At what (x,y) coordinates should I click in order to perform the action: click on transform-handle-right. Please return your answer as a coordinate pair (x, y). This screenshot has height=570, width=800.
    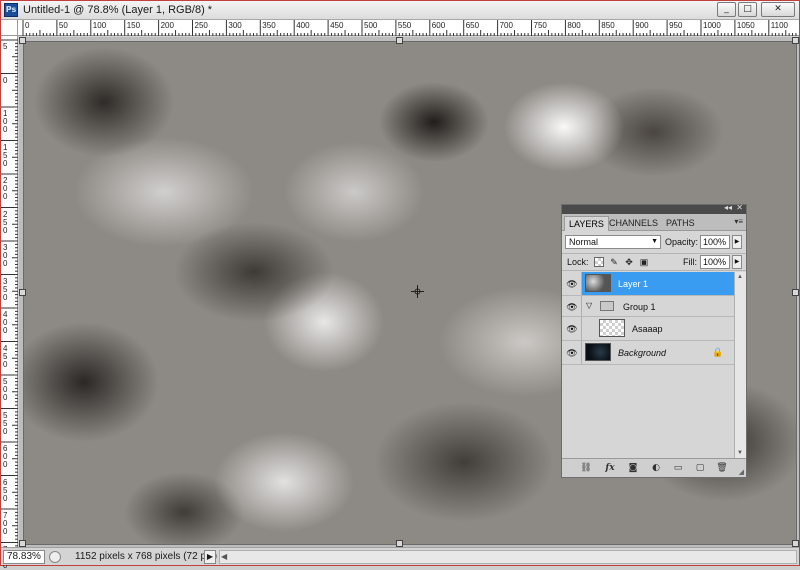
    Looking at the image, I should click on (795, 292).